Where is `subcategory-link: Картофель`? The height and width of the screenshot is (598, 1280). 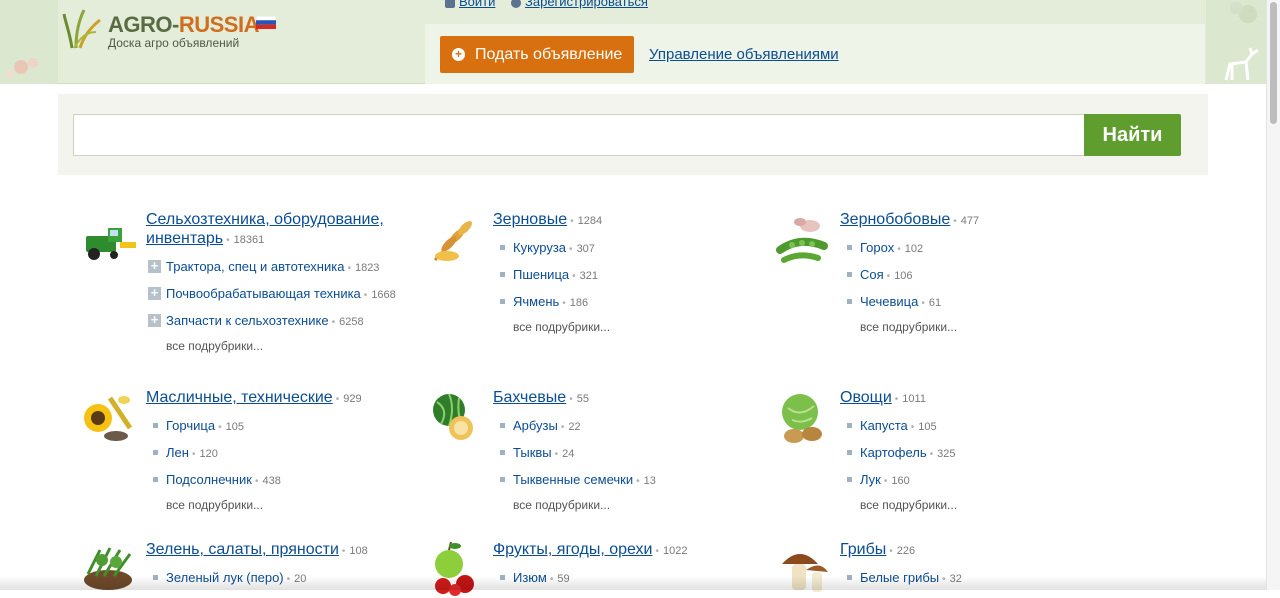
subcategory-link: Картофель is located at coordinates (893, 452).